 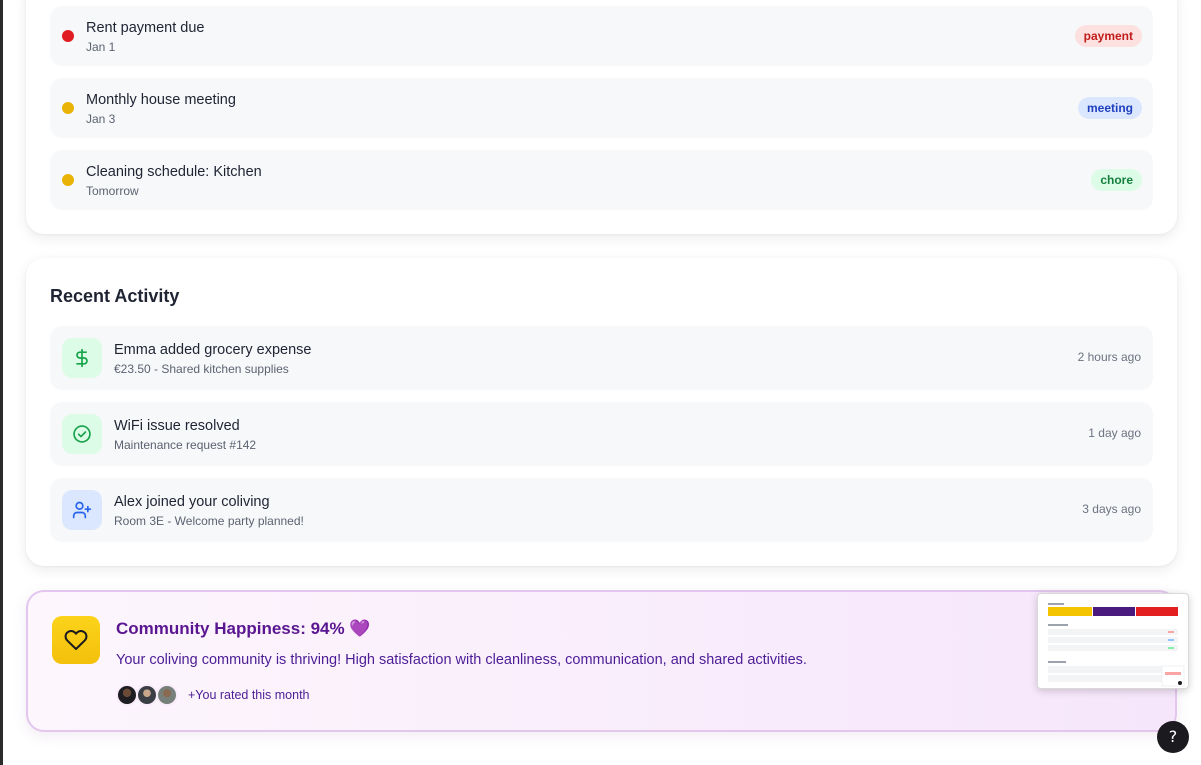 What do you see at coordinates (82, 358) in the screenshot?
I see `dollar-icon` at bounding box center [82, 358].